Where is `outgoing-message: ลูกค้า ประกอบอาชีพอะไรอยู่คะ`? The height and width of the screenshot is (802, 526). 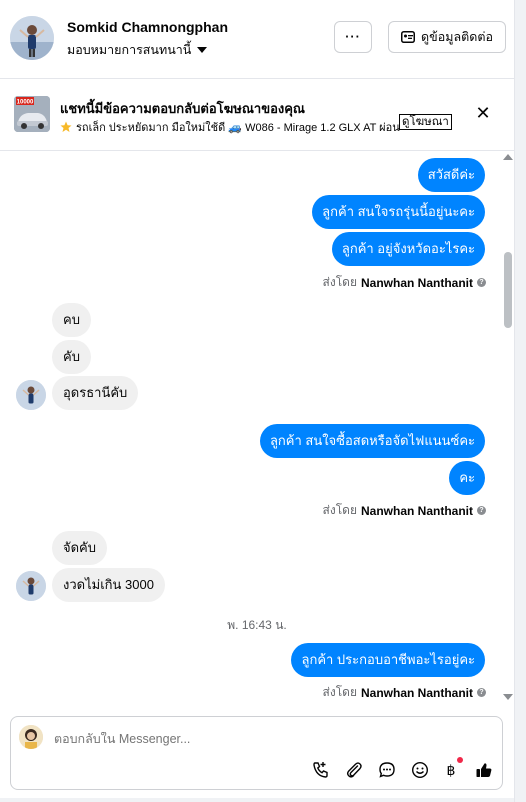 outgoing-message: ลูกค้า ประกอบอาชีพอะไรอยู่คะ is located at coordinates (388, 660).